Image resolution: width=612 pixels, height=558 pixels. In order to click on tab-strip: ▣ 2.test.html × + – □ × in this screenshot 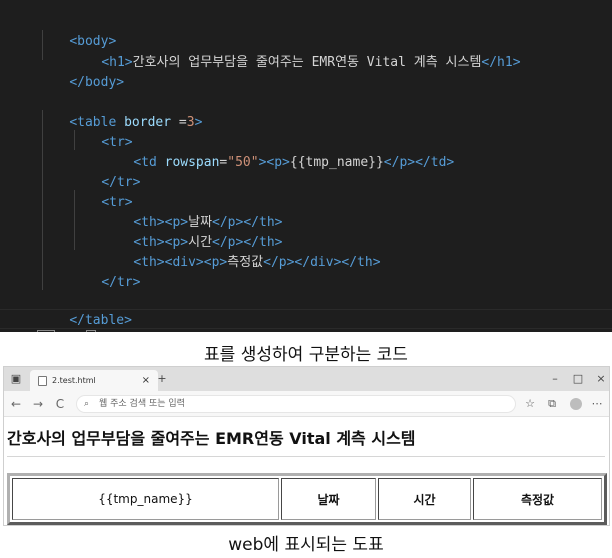, I will do `click(306, 379)`.